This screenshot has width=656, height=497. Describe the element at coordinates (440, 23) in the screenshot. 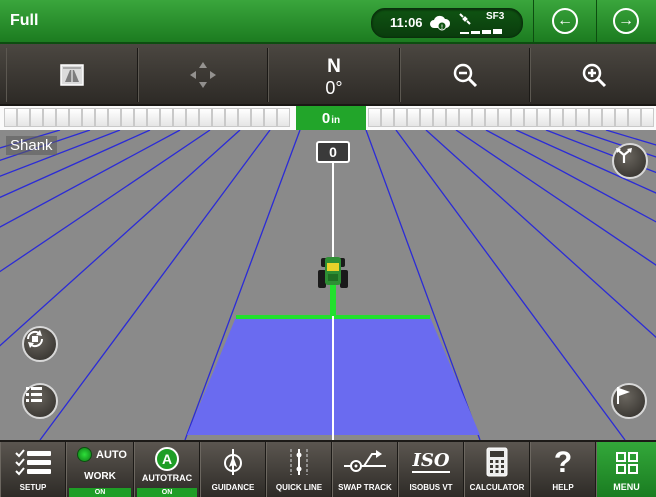

I see `cloud-alert-icon: !` at that location.